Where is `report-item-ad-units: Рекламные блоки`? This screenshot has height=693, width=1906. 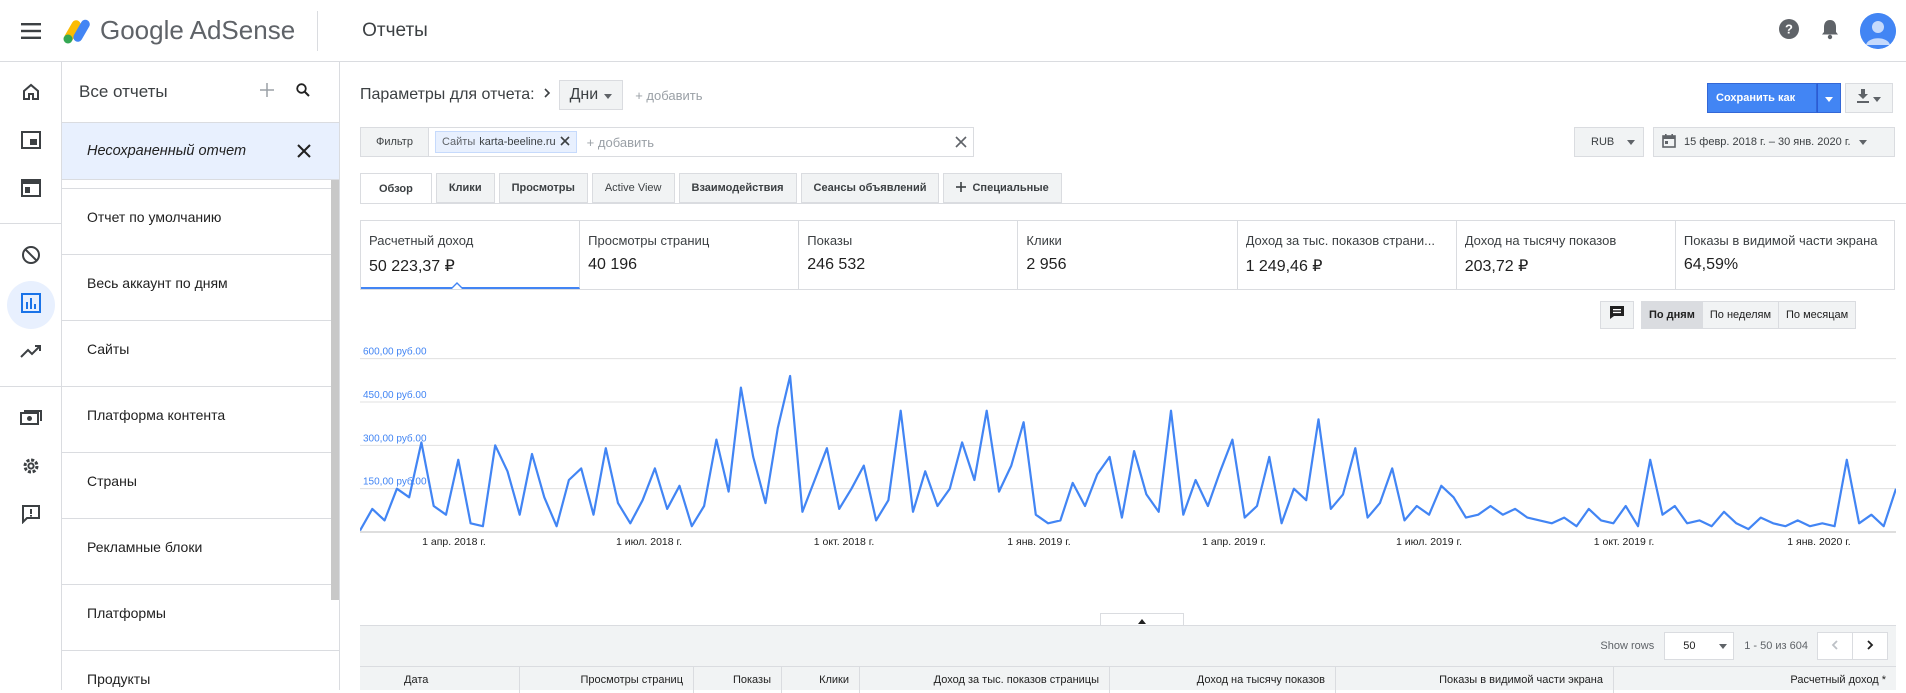
report-item-ad-units: Рекламные блоки is located at coordinates (200, 546).